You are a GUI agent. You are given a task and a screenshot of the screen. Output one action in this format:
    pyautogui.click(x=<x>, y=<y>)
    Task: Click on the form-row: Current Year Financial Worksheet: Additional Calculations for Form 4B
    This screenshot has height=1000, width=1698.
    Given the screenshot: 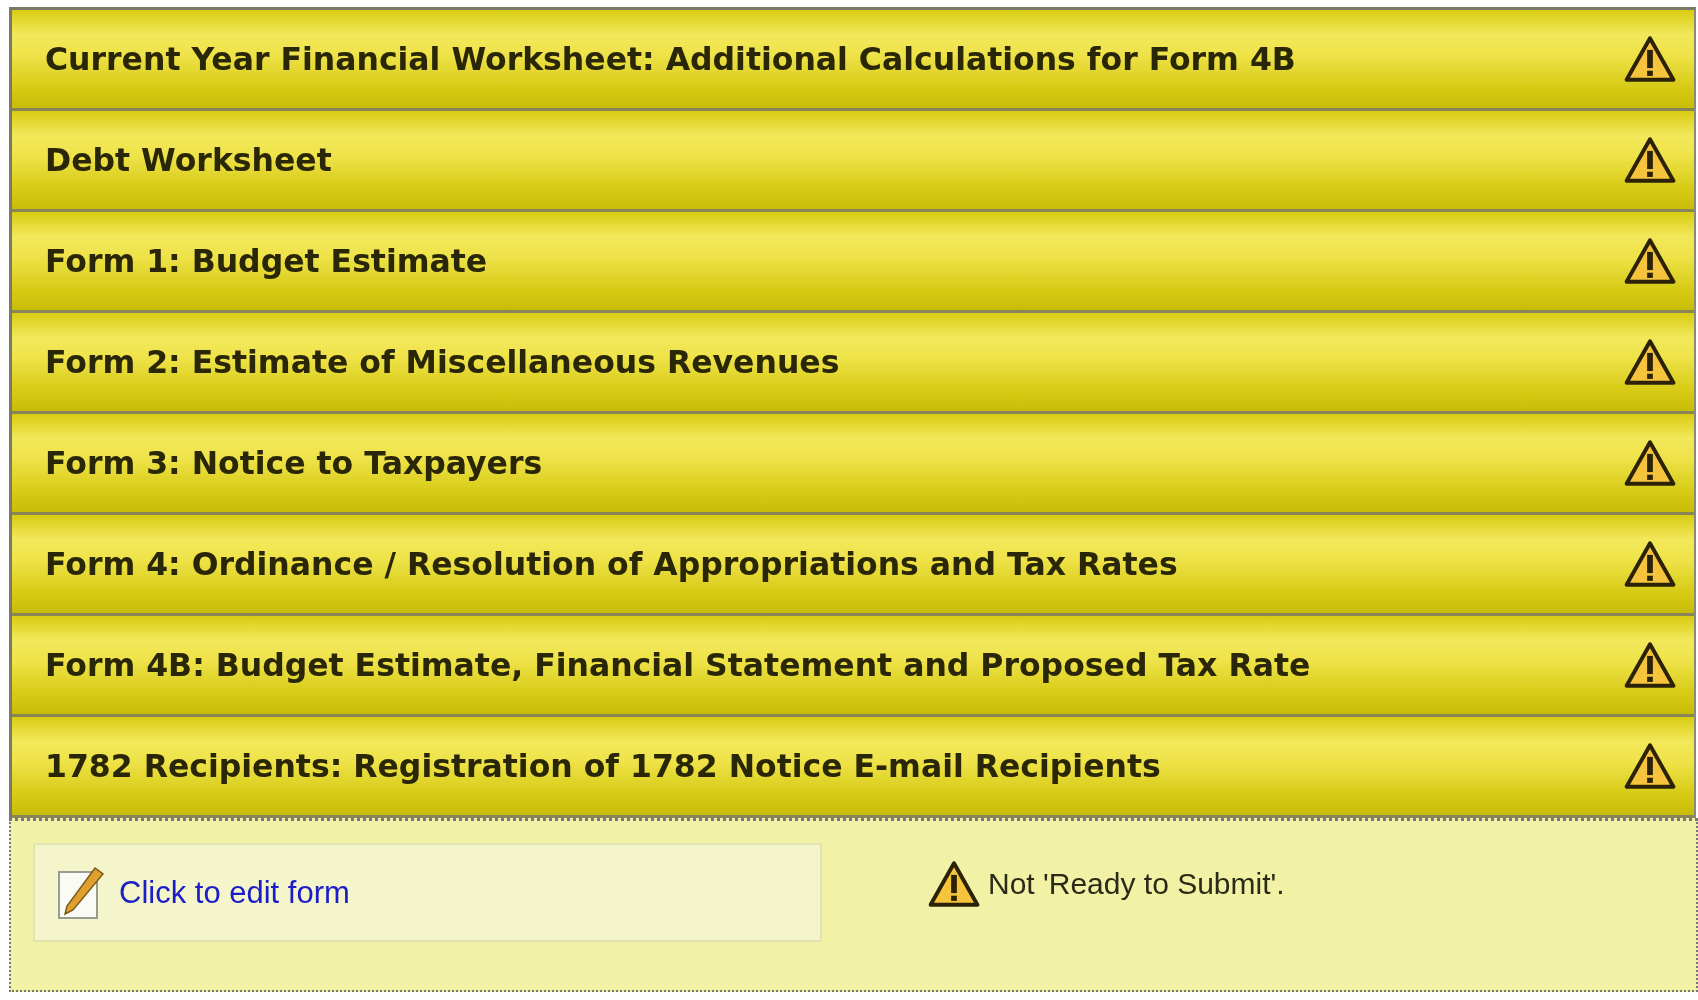 What is the action you would take?
    pyautogui.click(x=853, y=60)
    